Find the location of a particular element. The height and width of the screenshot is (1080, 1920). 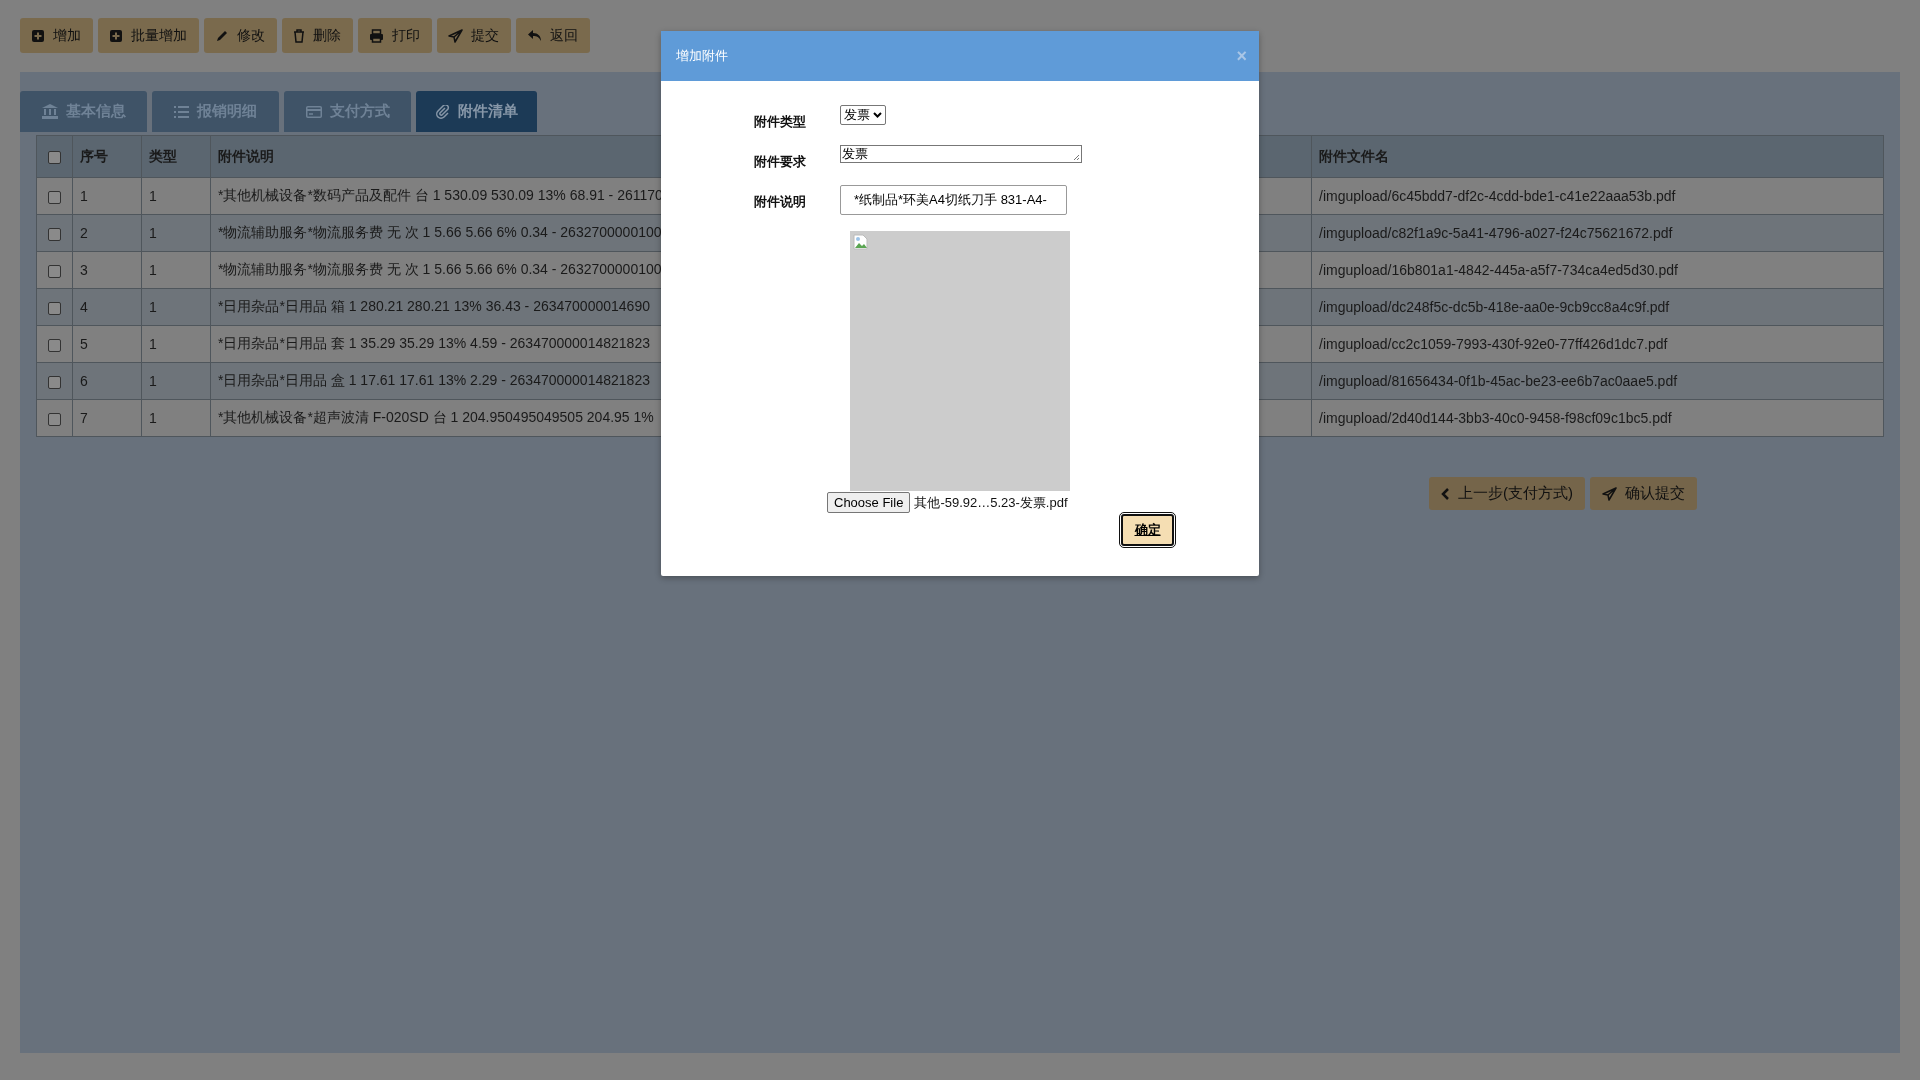

nav-button: 上一步(支付方式) is located at coordinates (1507, 493).